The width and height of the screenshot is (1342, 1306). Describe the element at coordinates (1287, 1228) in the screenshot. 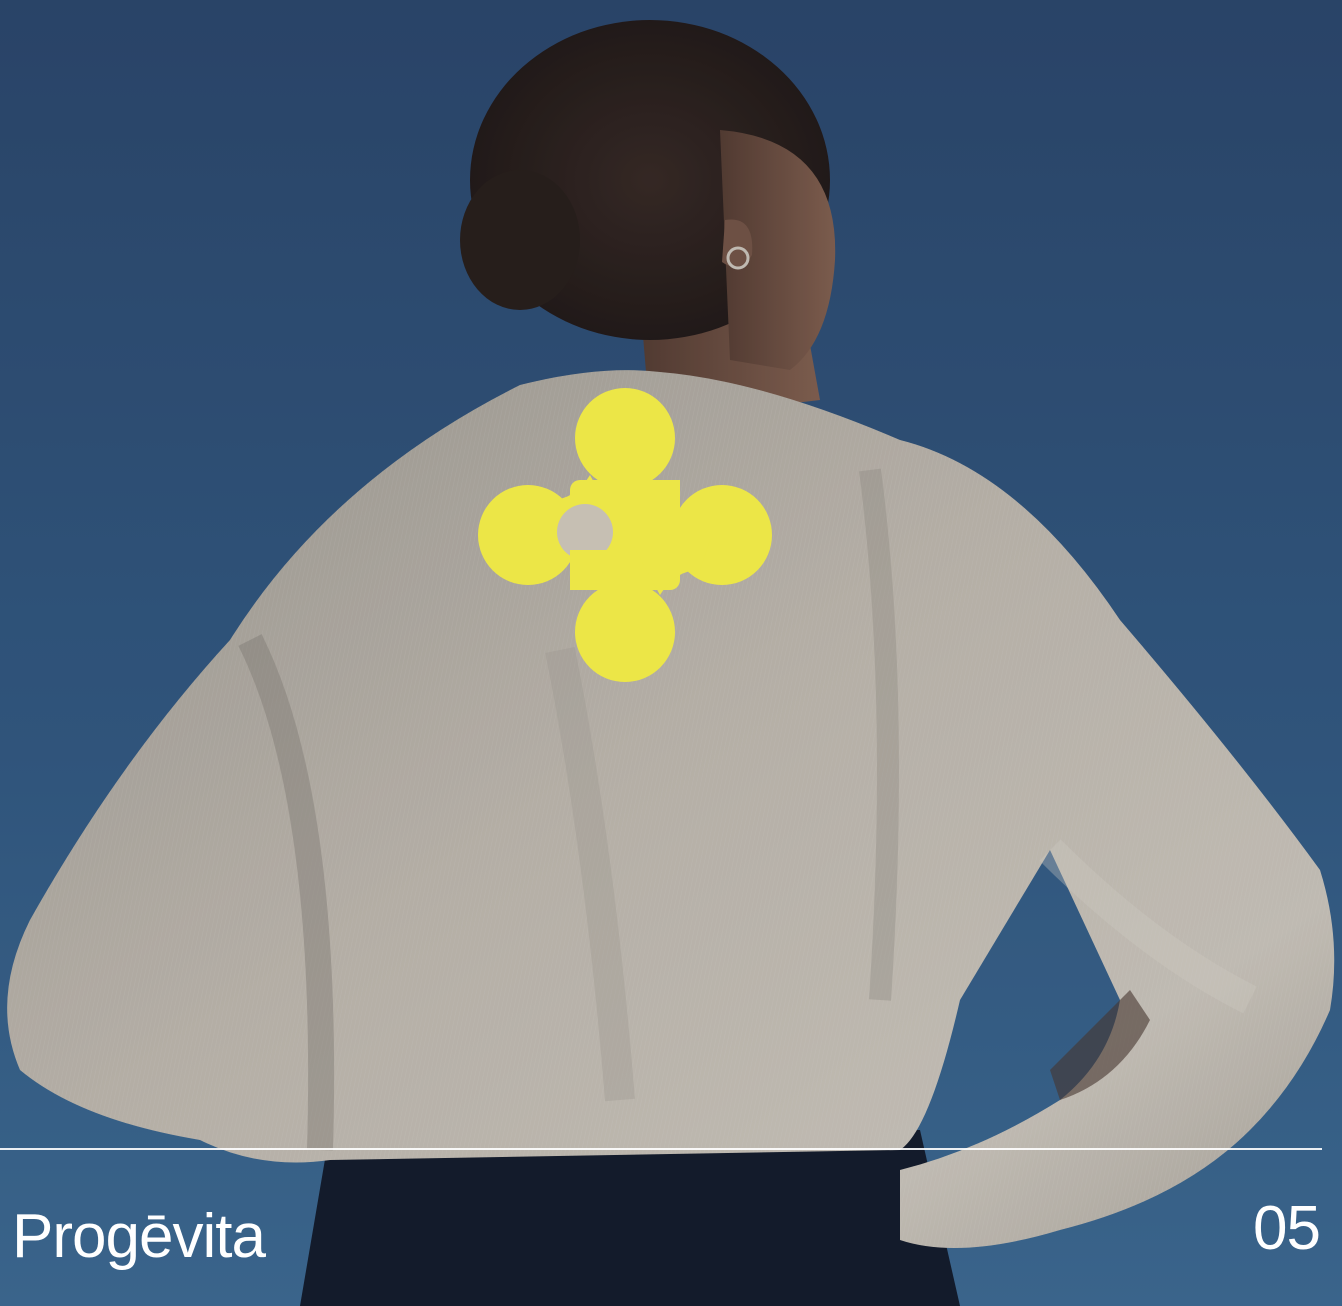

I see `page-number: 05` at that location.